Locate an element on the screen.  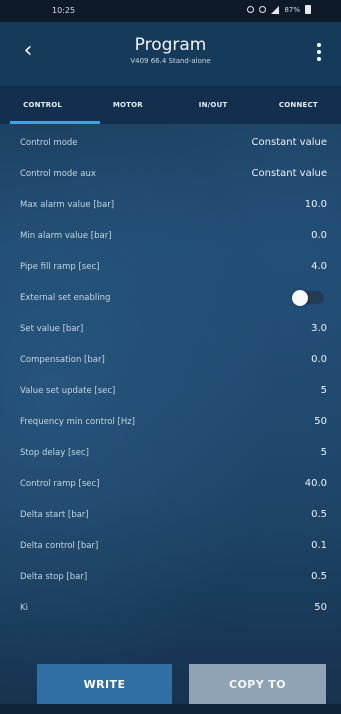
setting-value: 10.0 is located at coordinates (315, 204).